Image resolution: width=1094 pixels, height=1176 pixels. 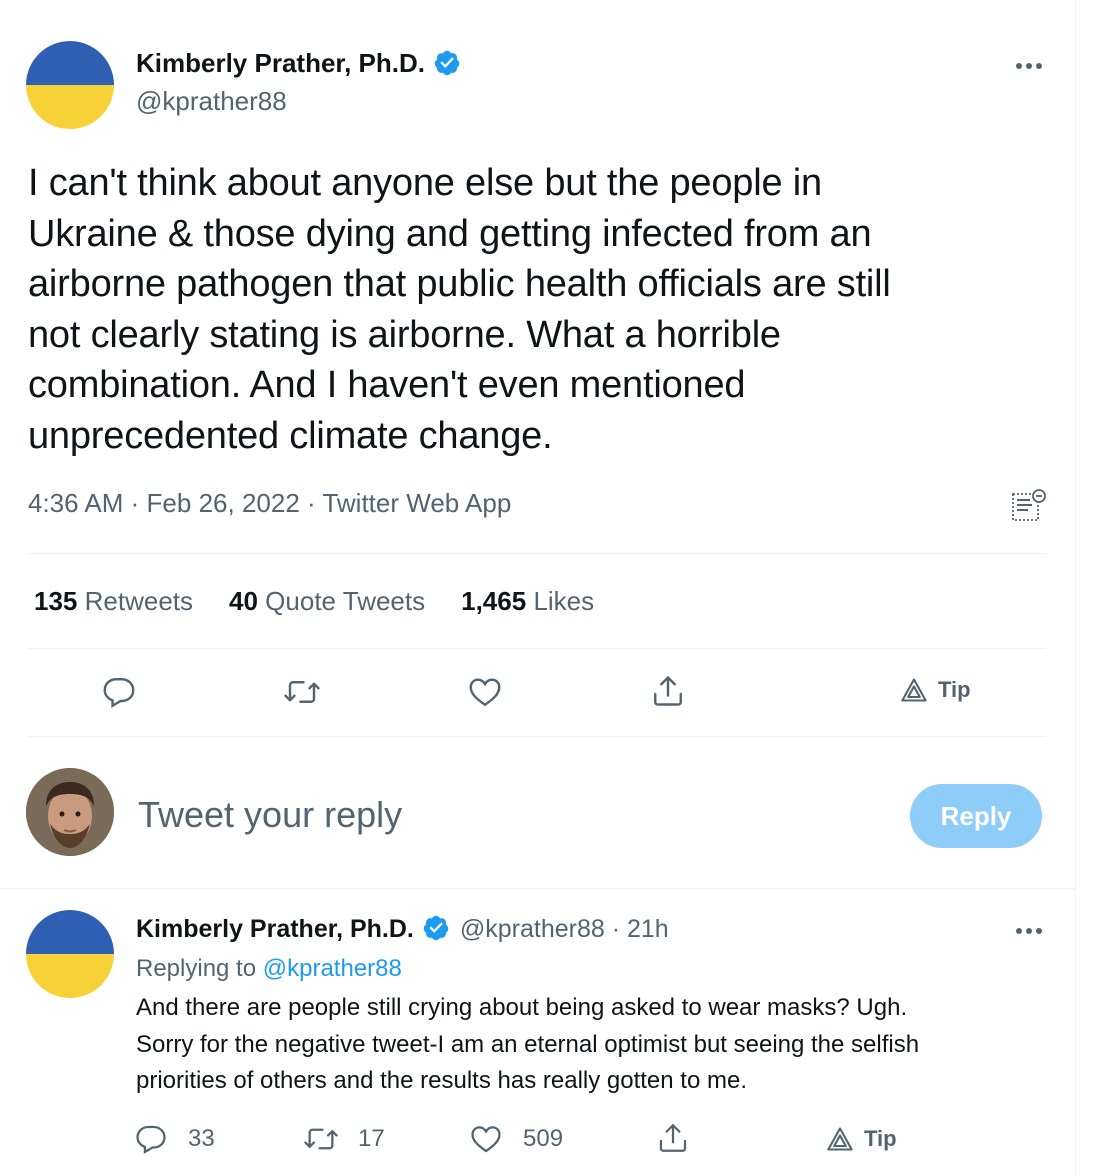 I want to click on reply-button, so click(x=119, y=692).